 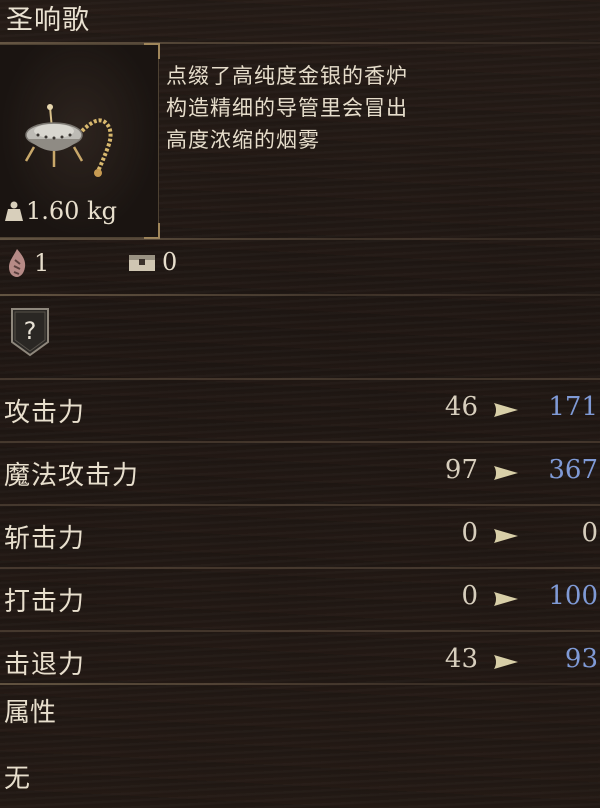 What do you see at coordinates (45, 665) in the screenshot?
I see `stat-label: 击退力` at bounding box center [45, 665].